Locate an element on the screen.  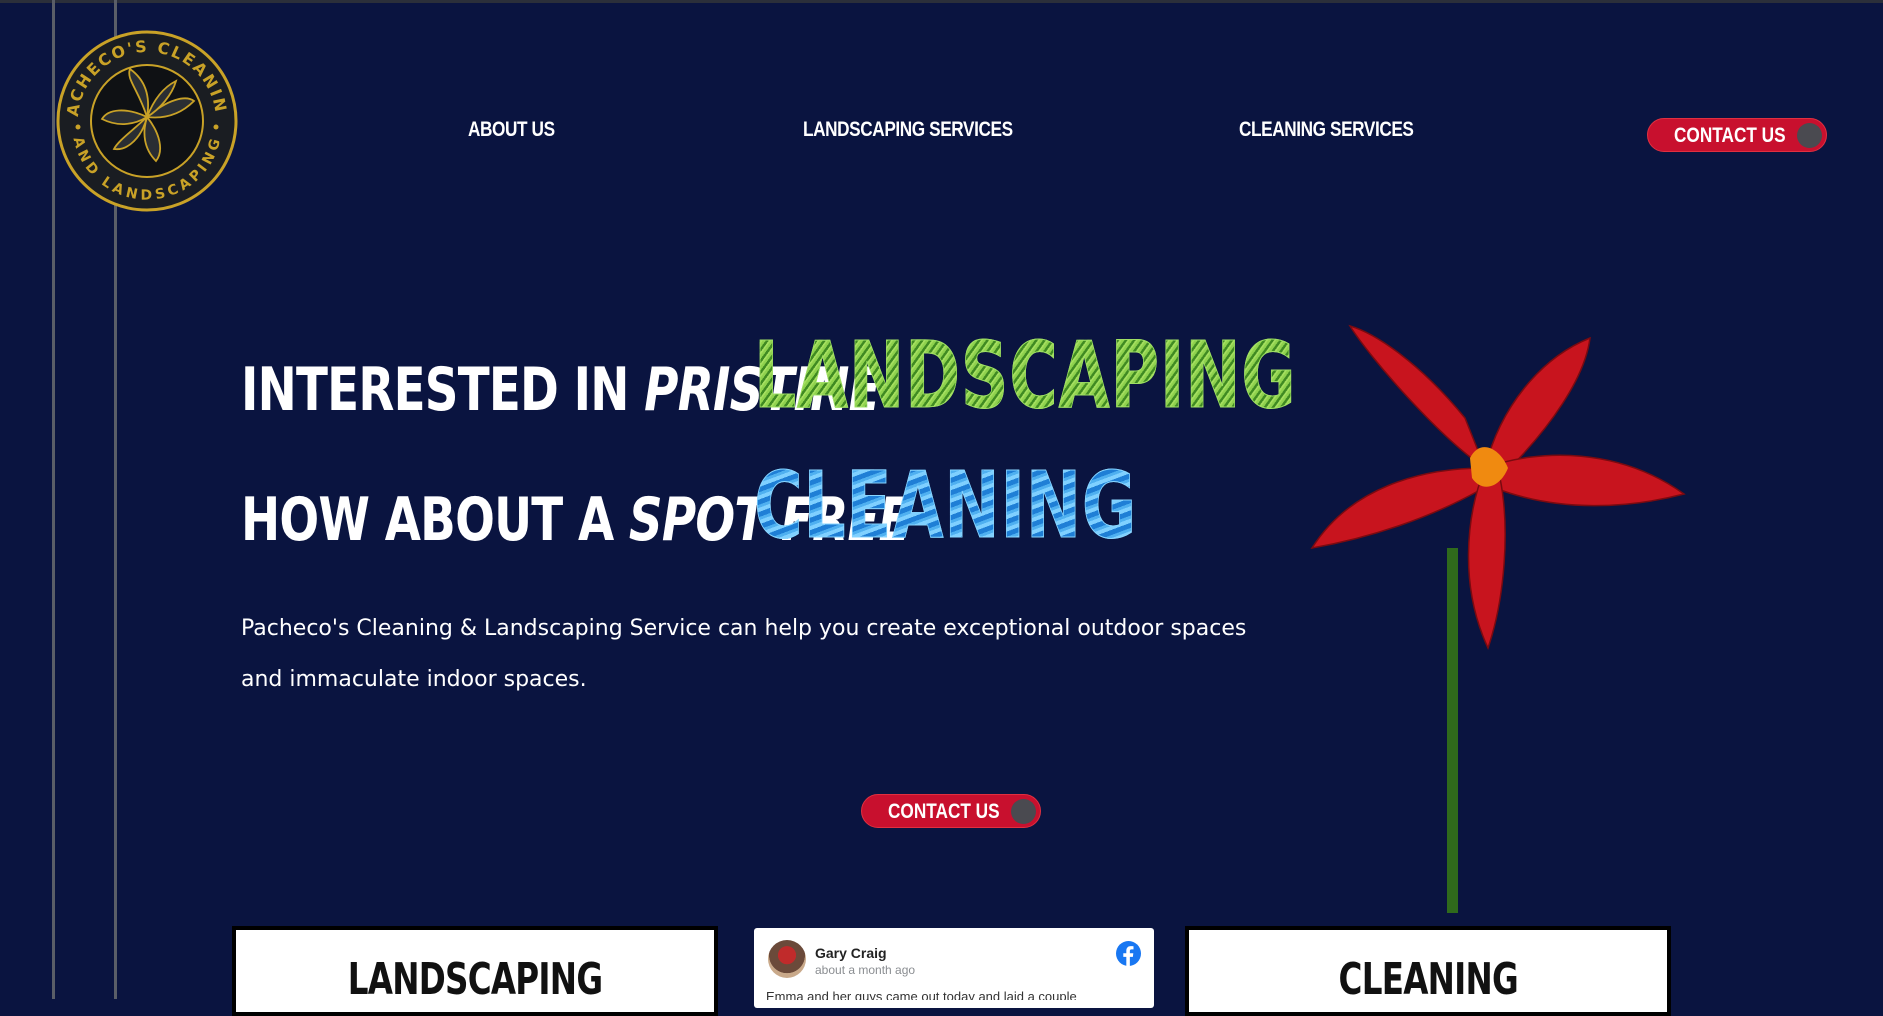
landscaping-card-title: LANDSCAPING is located at coordinates (475, 979).